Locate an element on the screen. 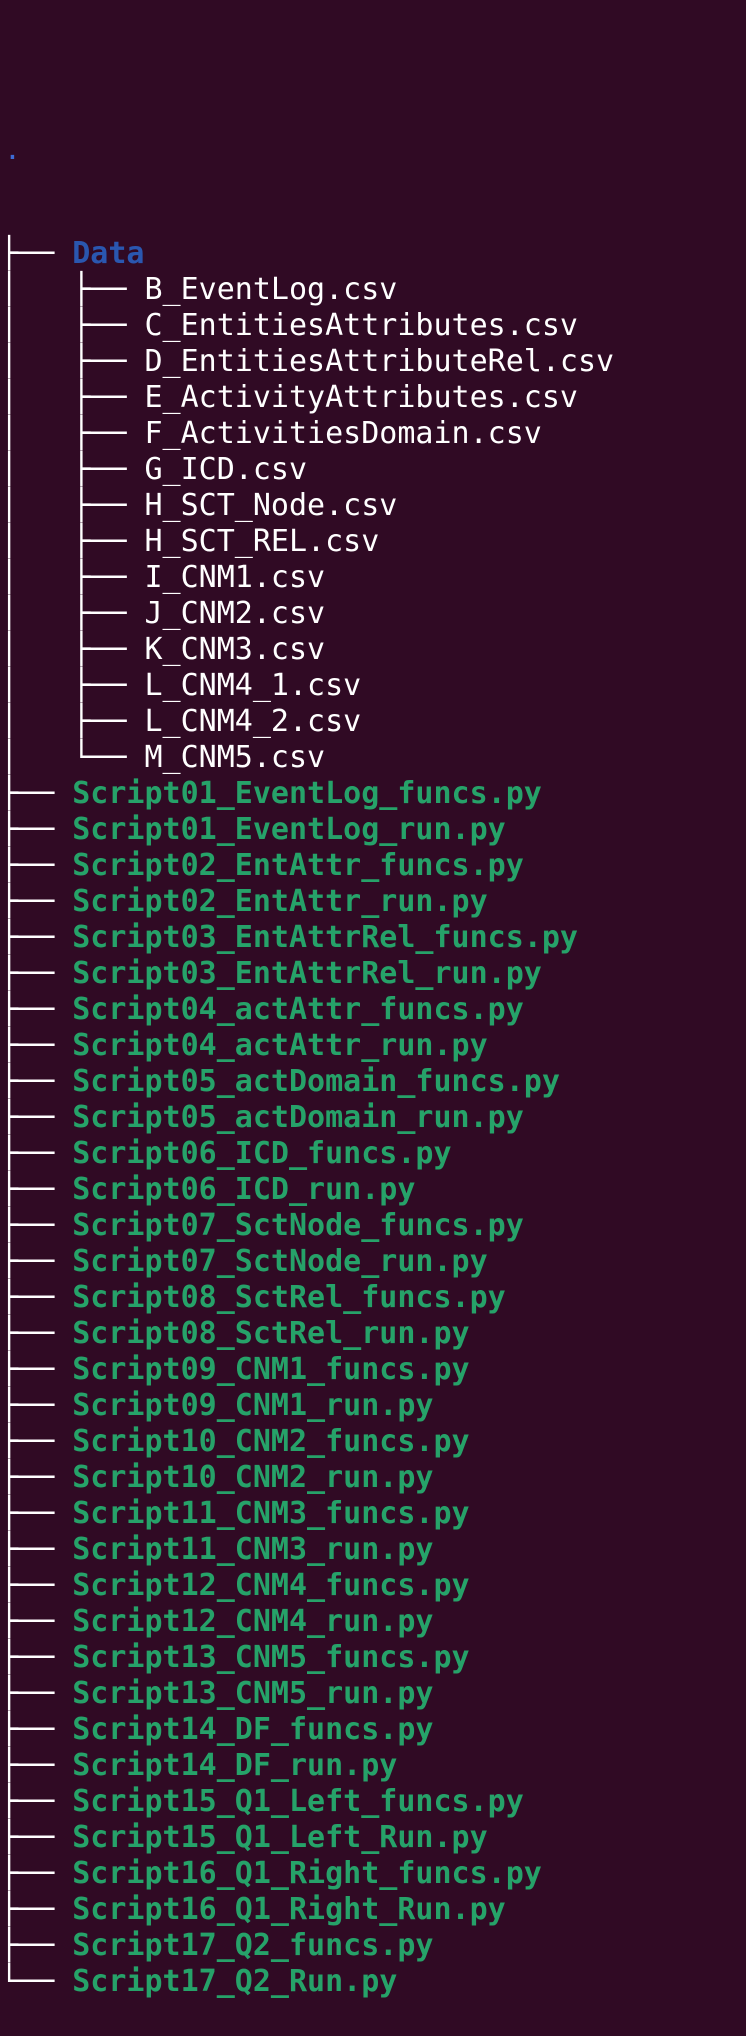 The width and height of the screenshot is (746, 2036). tree-file-script: ├── Script08_SctRel_run.py is located at coordinates (373, 1334).